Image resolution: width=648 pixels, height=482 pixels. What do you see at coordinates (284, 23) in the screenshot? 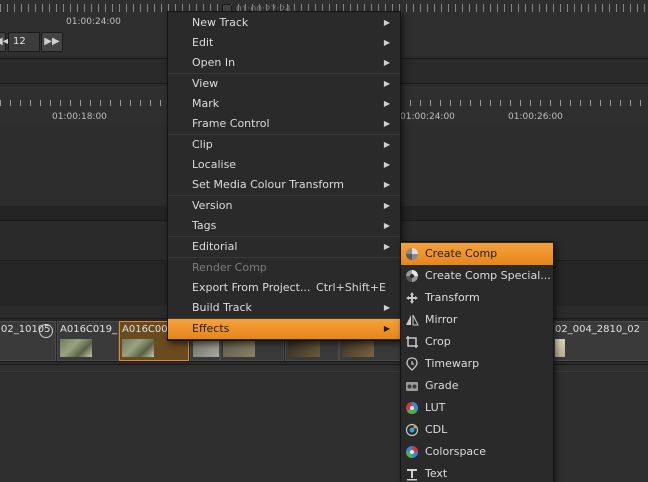
I see `menu-item-new-track: New Track ▶` at bounding box center [284, 23].